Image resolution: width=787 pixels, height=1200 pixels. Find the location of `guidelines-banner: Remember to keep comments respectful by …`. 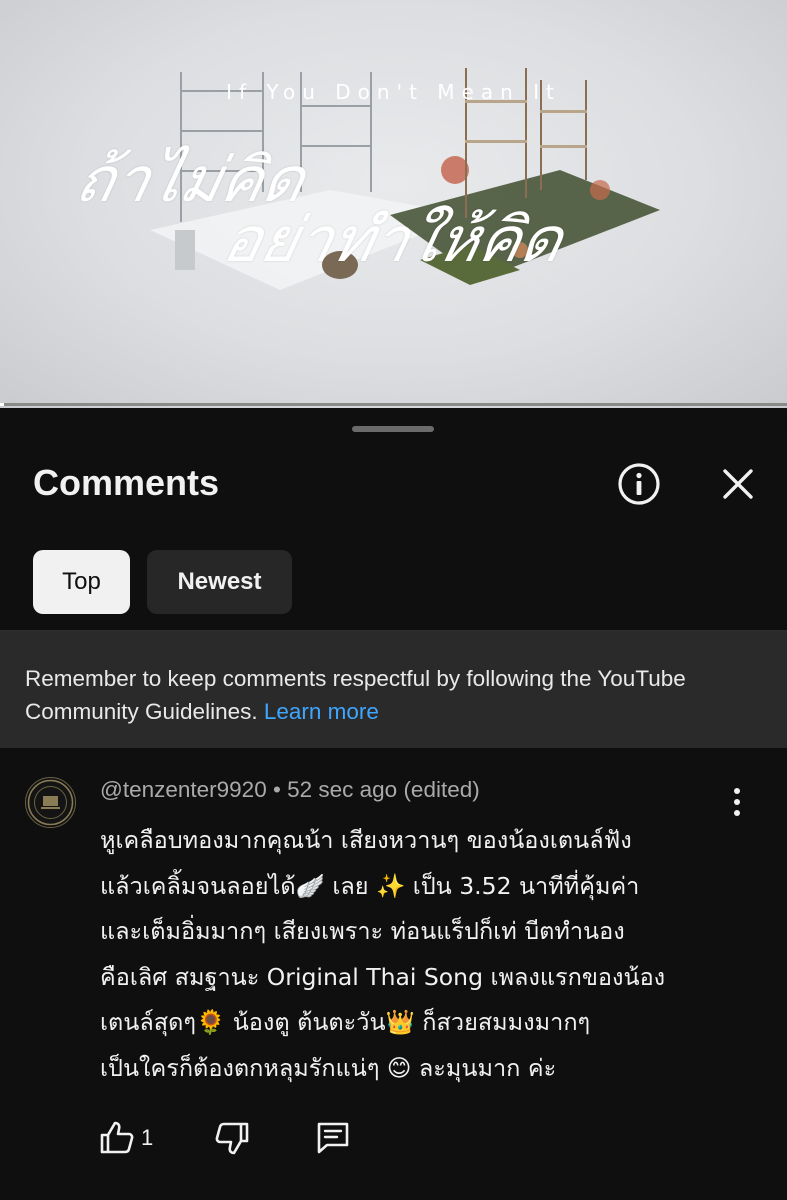

guidelines-banner: Remember to keep comments respectful by … is located at coordinates (393, 690).